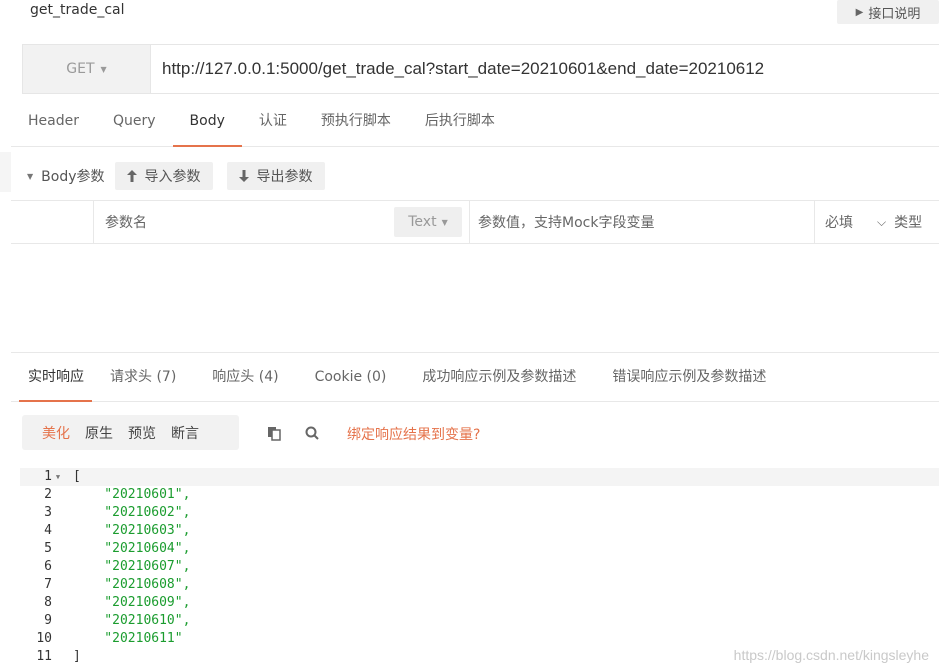 Image resolution: width=939 pixels, height=671 pixels. What do you see at coordinates (80, 69) in the screenshot?
I see `method-label: GET` at bounding box center [80, 69].